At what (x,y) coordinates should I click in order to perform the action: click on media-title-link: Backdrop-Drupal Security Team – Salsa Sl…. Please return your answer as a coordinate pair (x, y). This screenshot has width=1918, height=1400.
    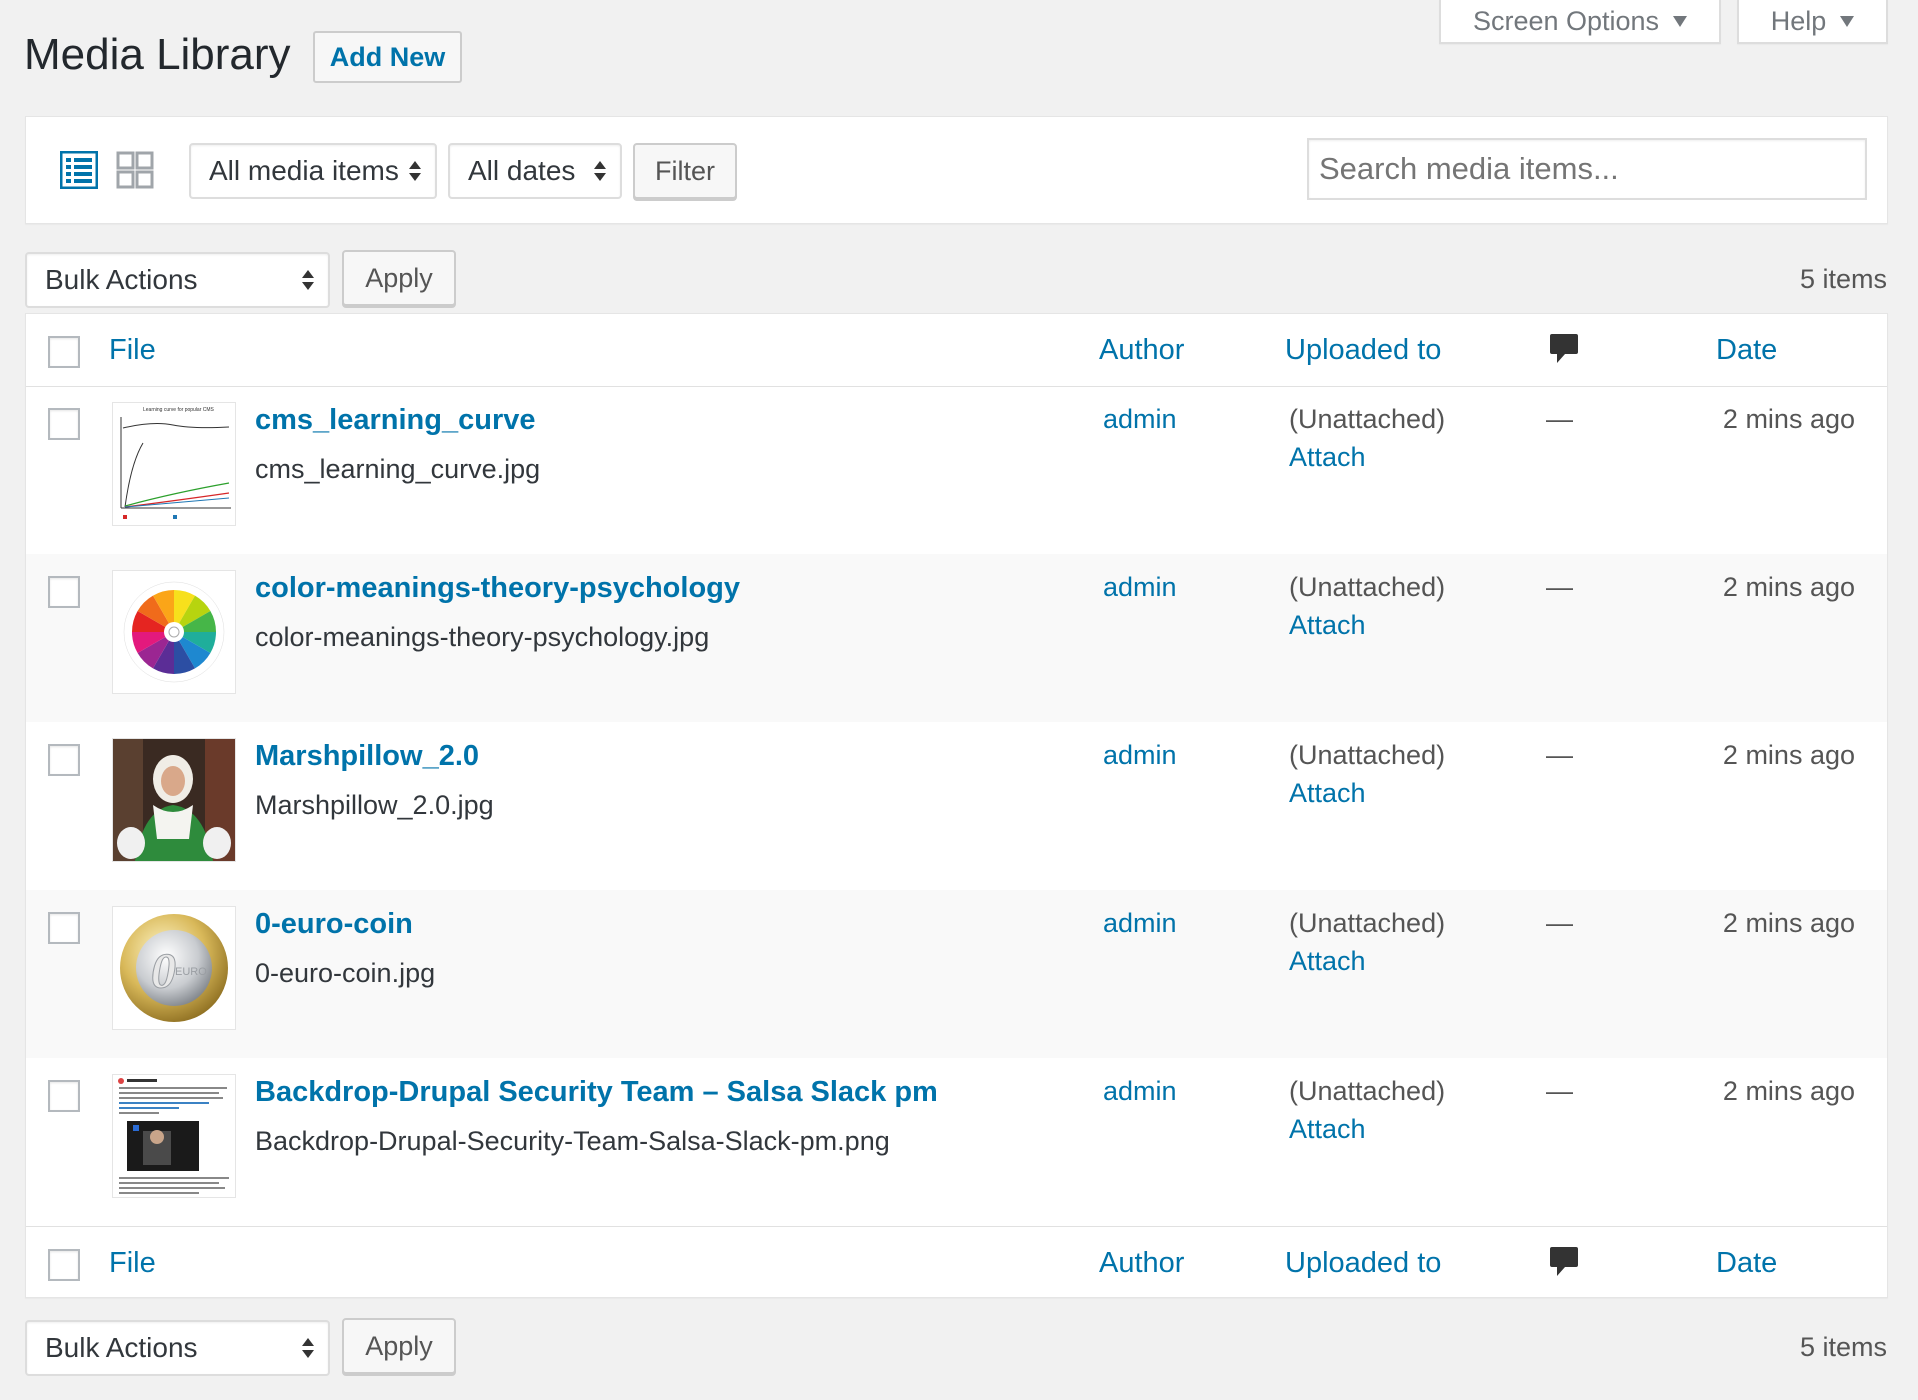
    Looking at the image, I should click on (596, 1092).